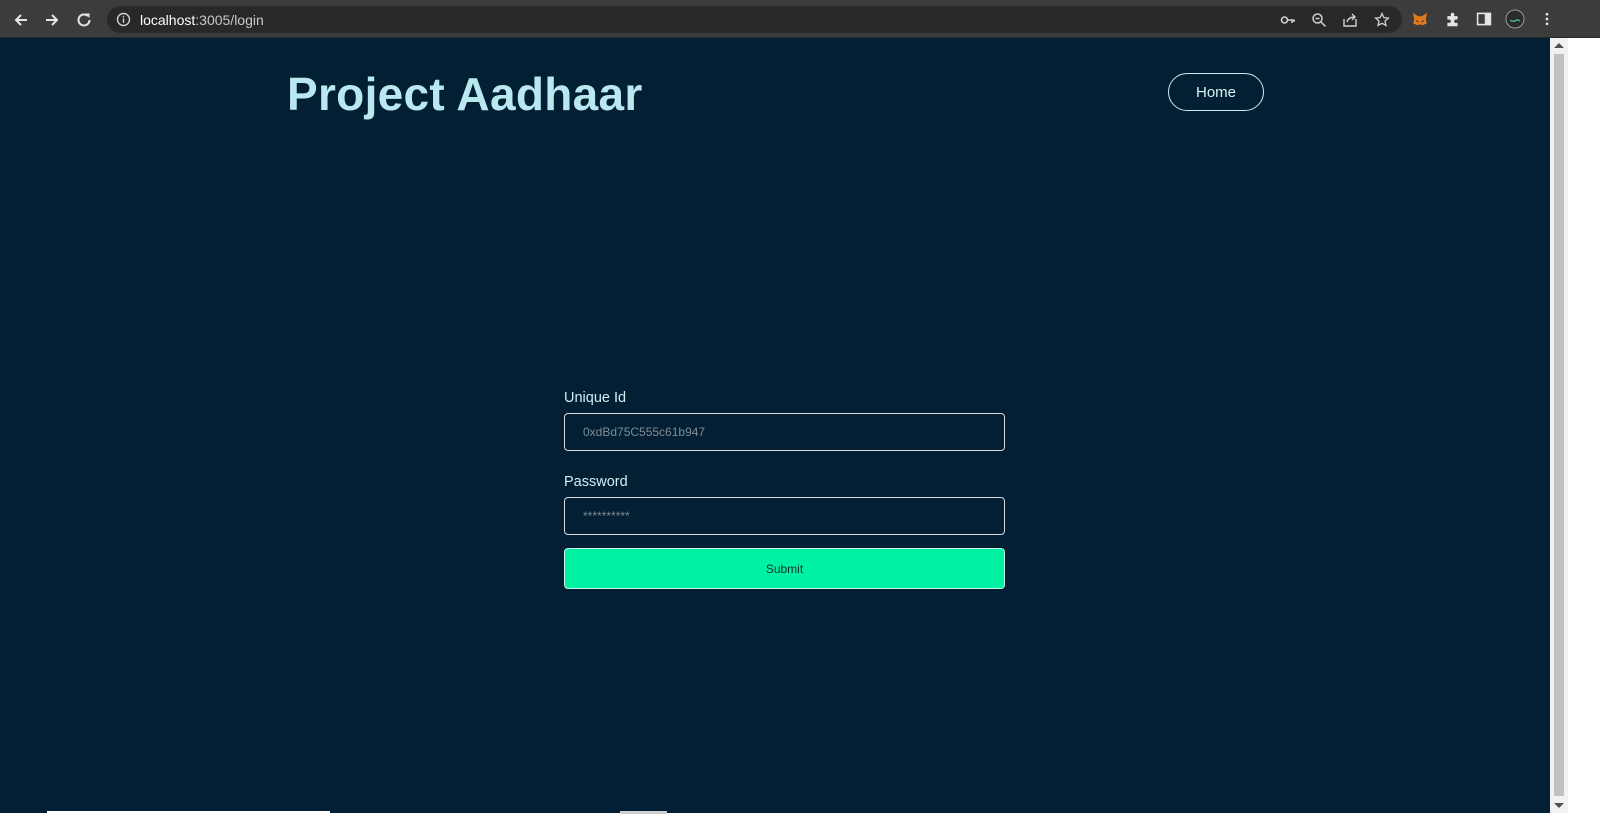 This screenshot has width=1600, height=830. I want to click on key-icon, so click(1288, 20).